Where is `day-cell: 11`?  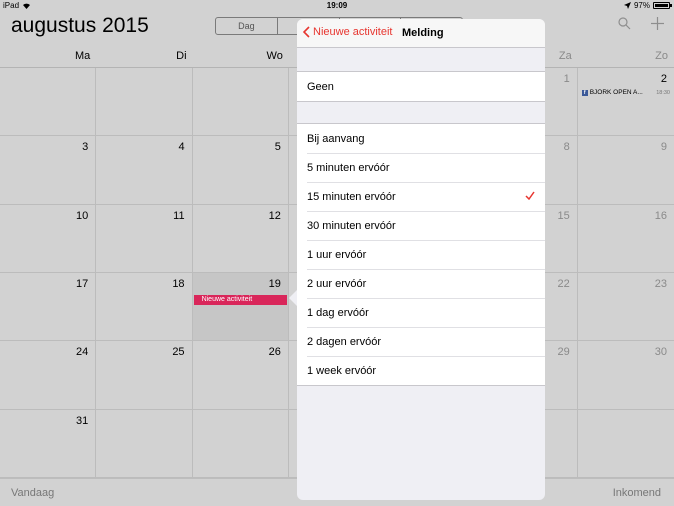 day-cell: 11 is located at coordinates (144, 238).